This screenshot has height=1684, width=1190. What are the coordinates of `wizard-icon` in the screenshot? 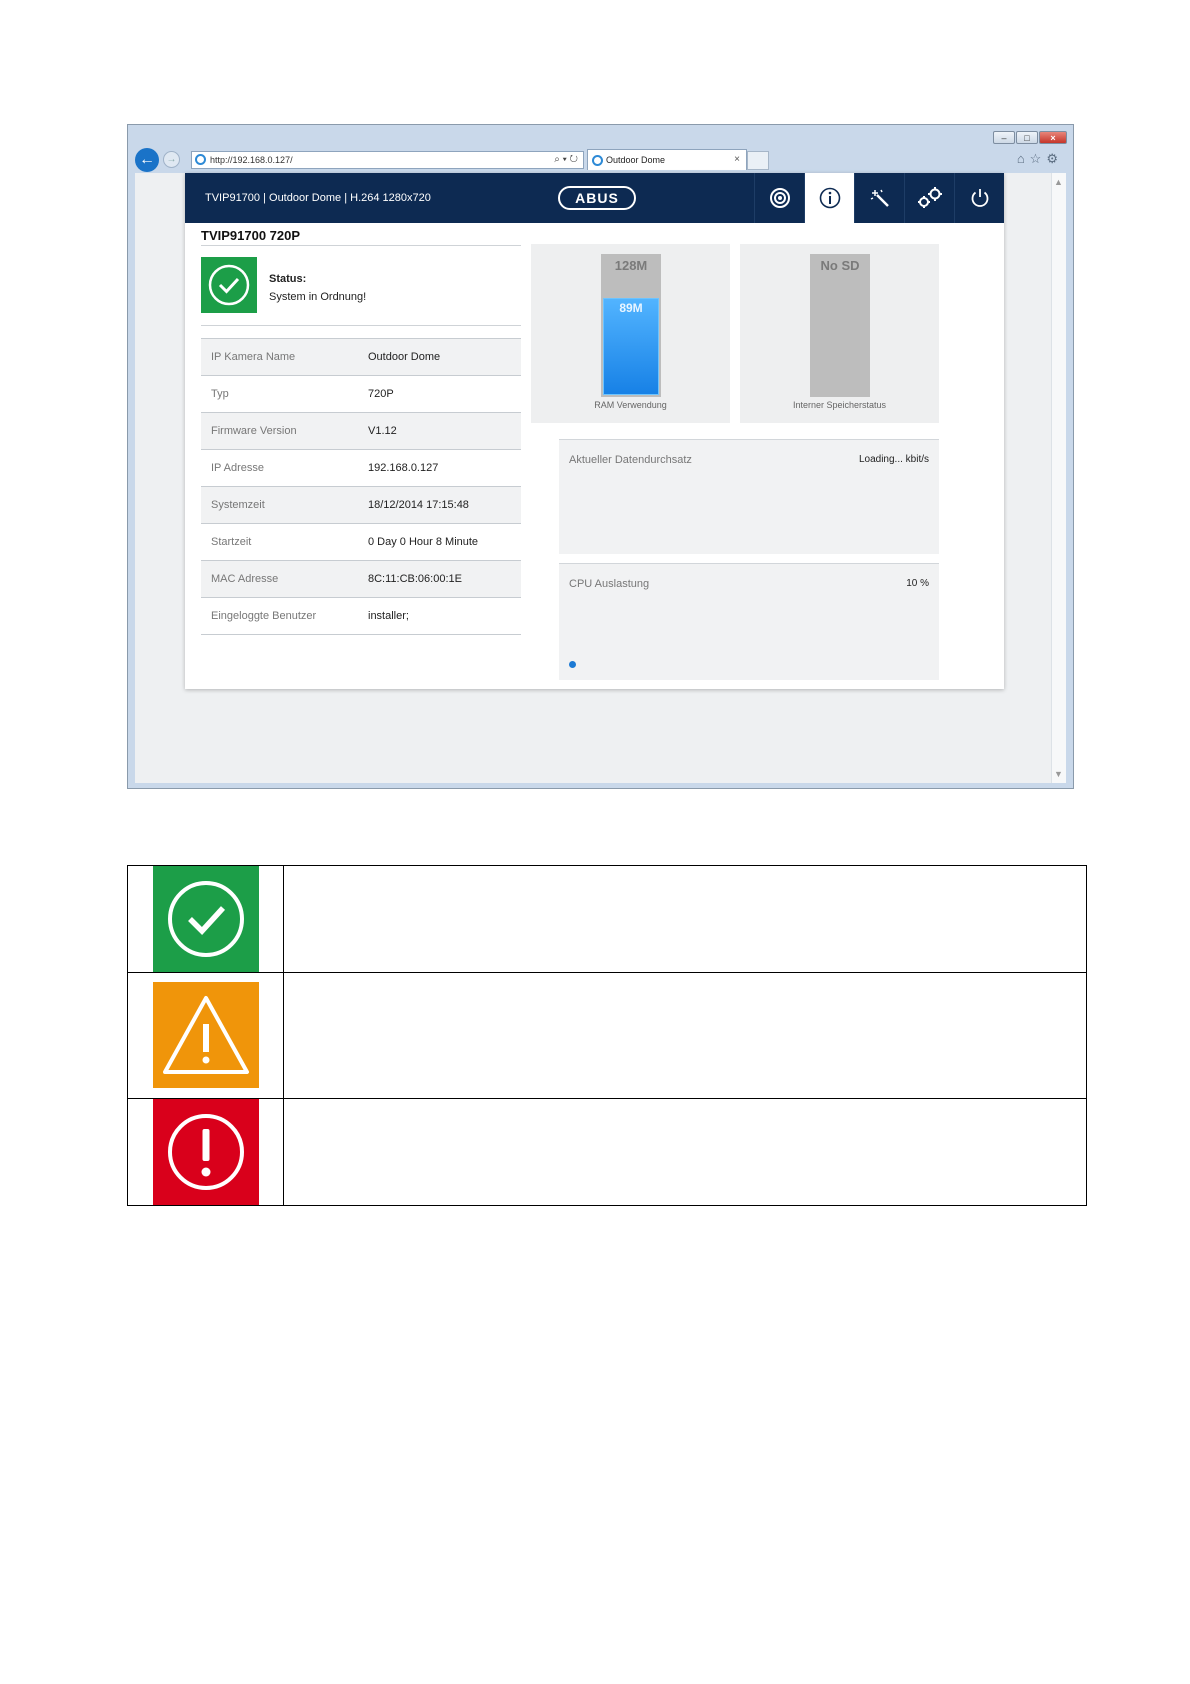 It's located at (879, 198).